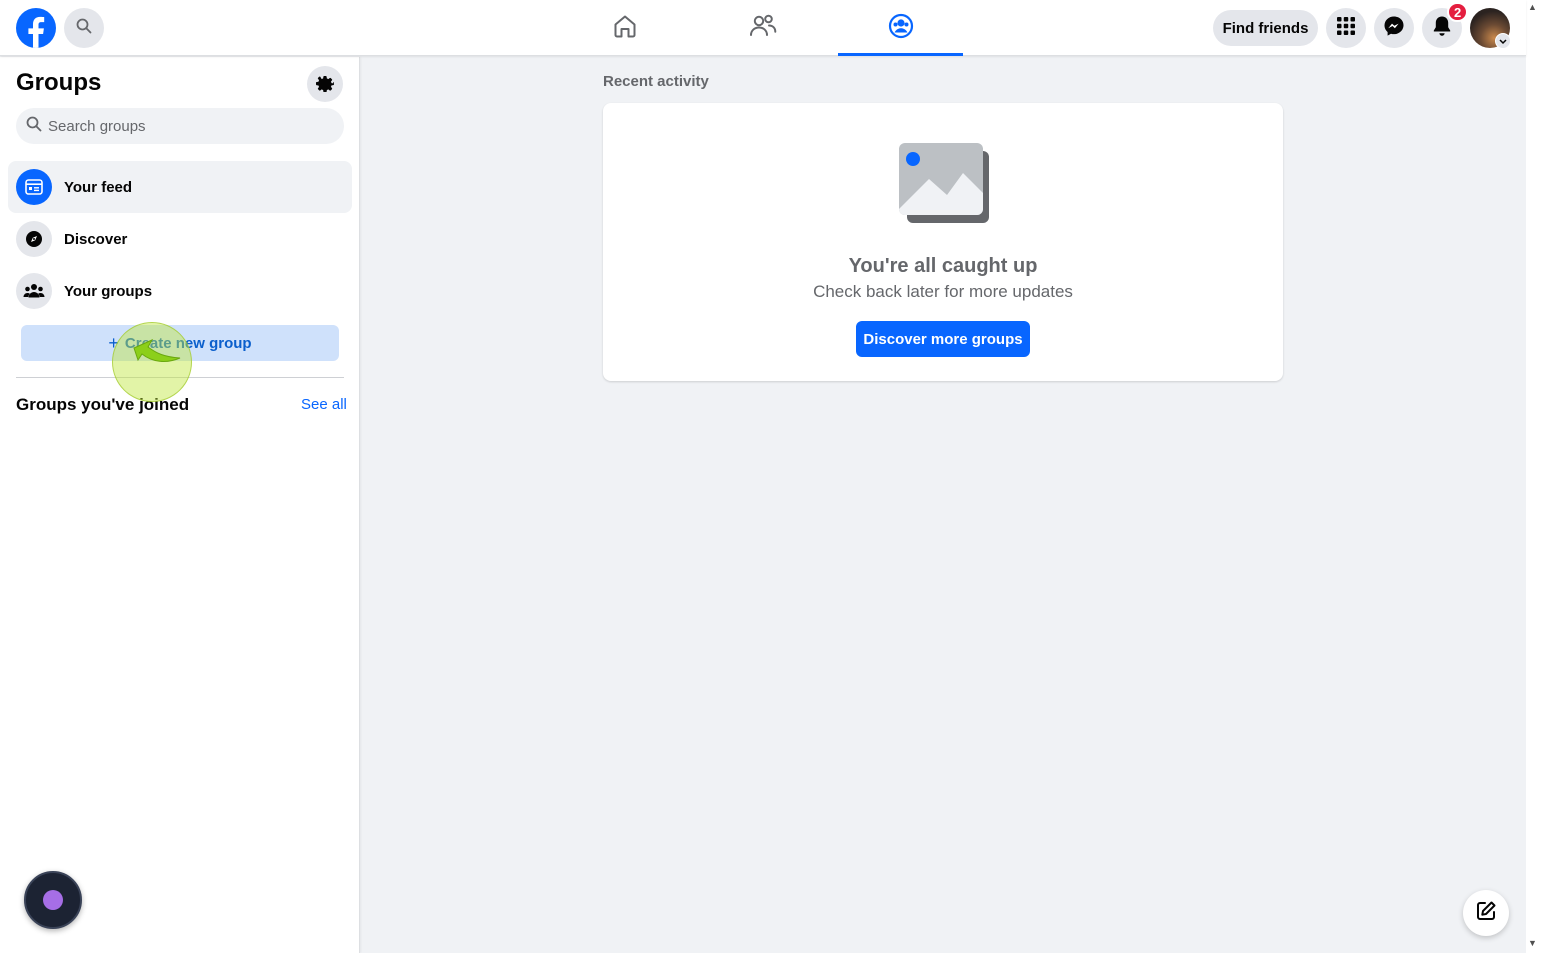 This screenshot has width=1541, height=953. What do you see at coordinates (36, 28) in the screenshot?
I see `facebook-logo-icon` at bounding box center [36, 28].